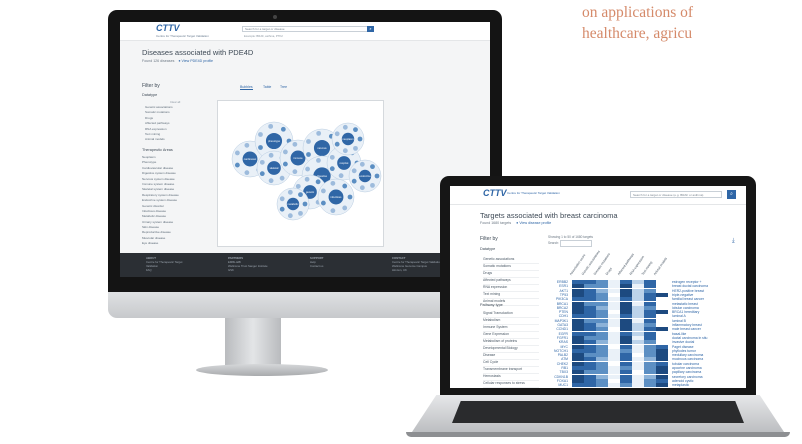  I want to click on footer-link: FAQ, so click(164, 270).